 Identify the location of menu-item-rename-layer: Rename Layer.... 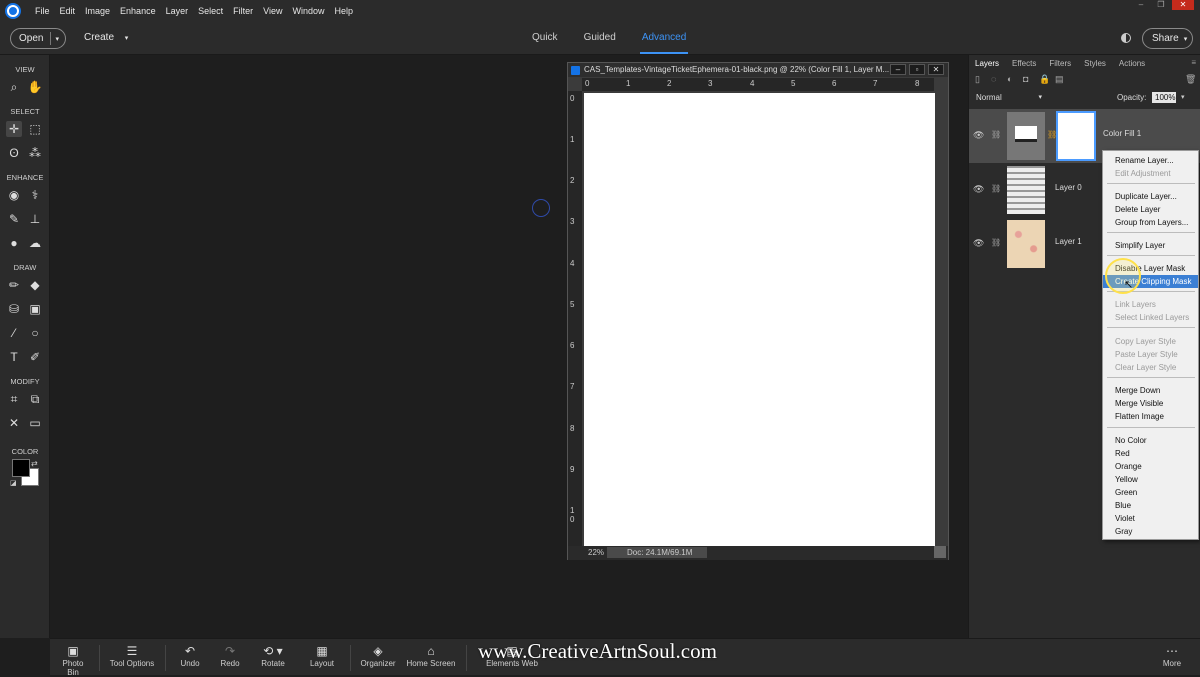
(1150, 160).